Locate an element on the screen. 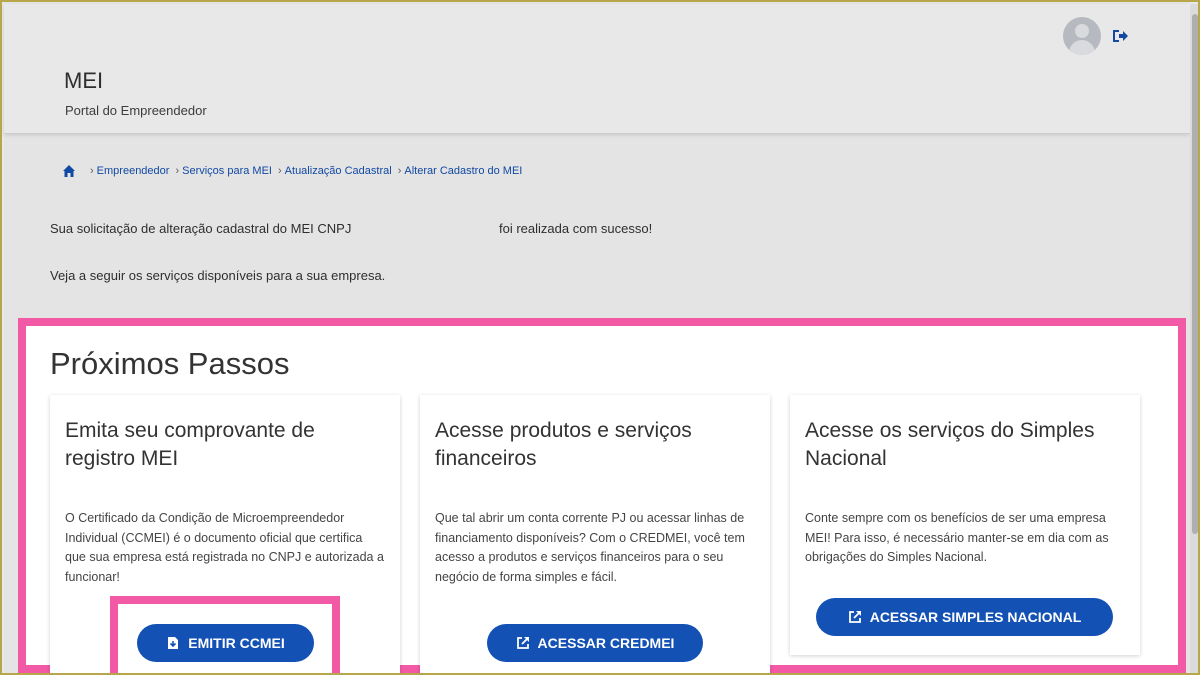  acessar-credmei-button: ACESSAR CREDMEI is located at coordinates (595, 643).